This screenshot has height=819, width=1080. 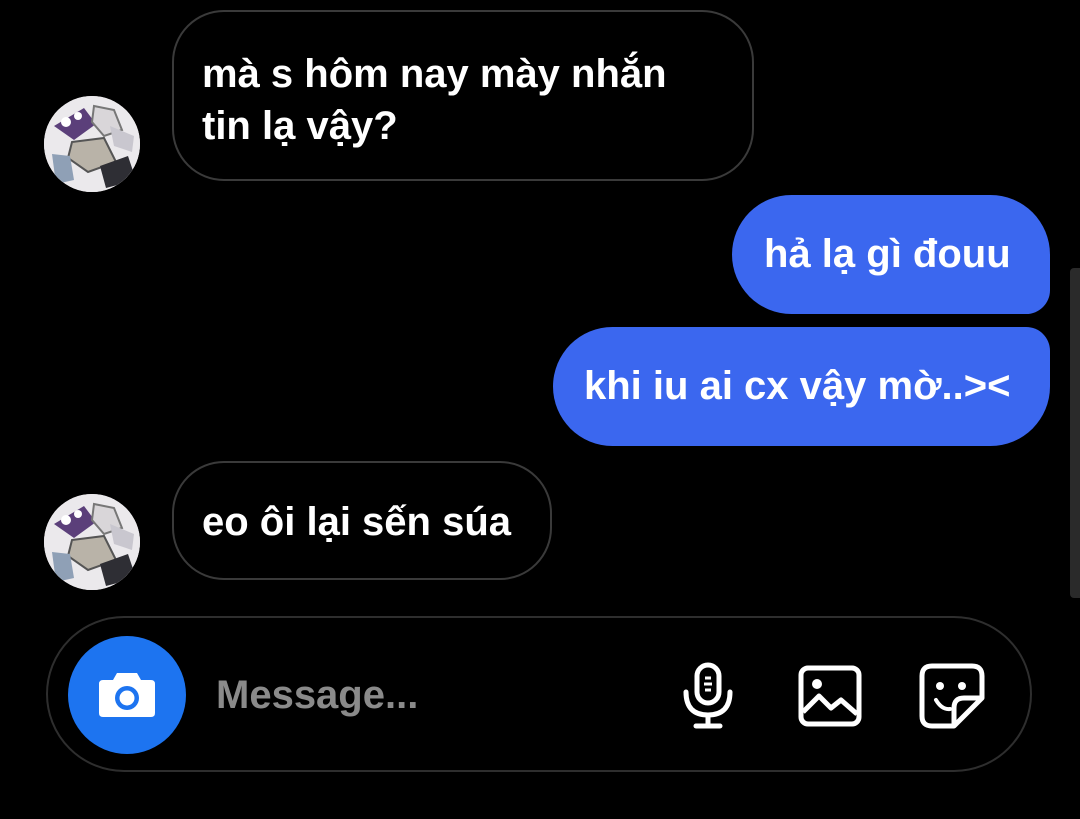 I want to click on microphone-icon, so click(x=708, y=695).